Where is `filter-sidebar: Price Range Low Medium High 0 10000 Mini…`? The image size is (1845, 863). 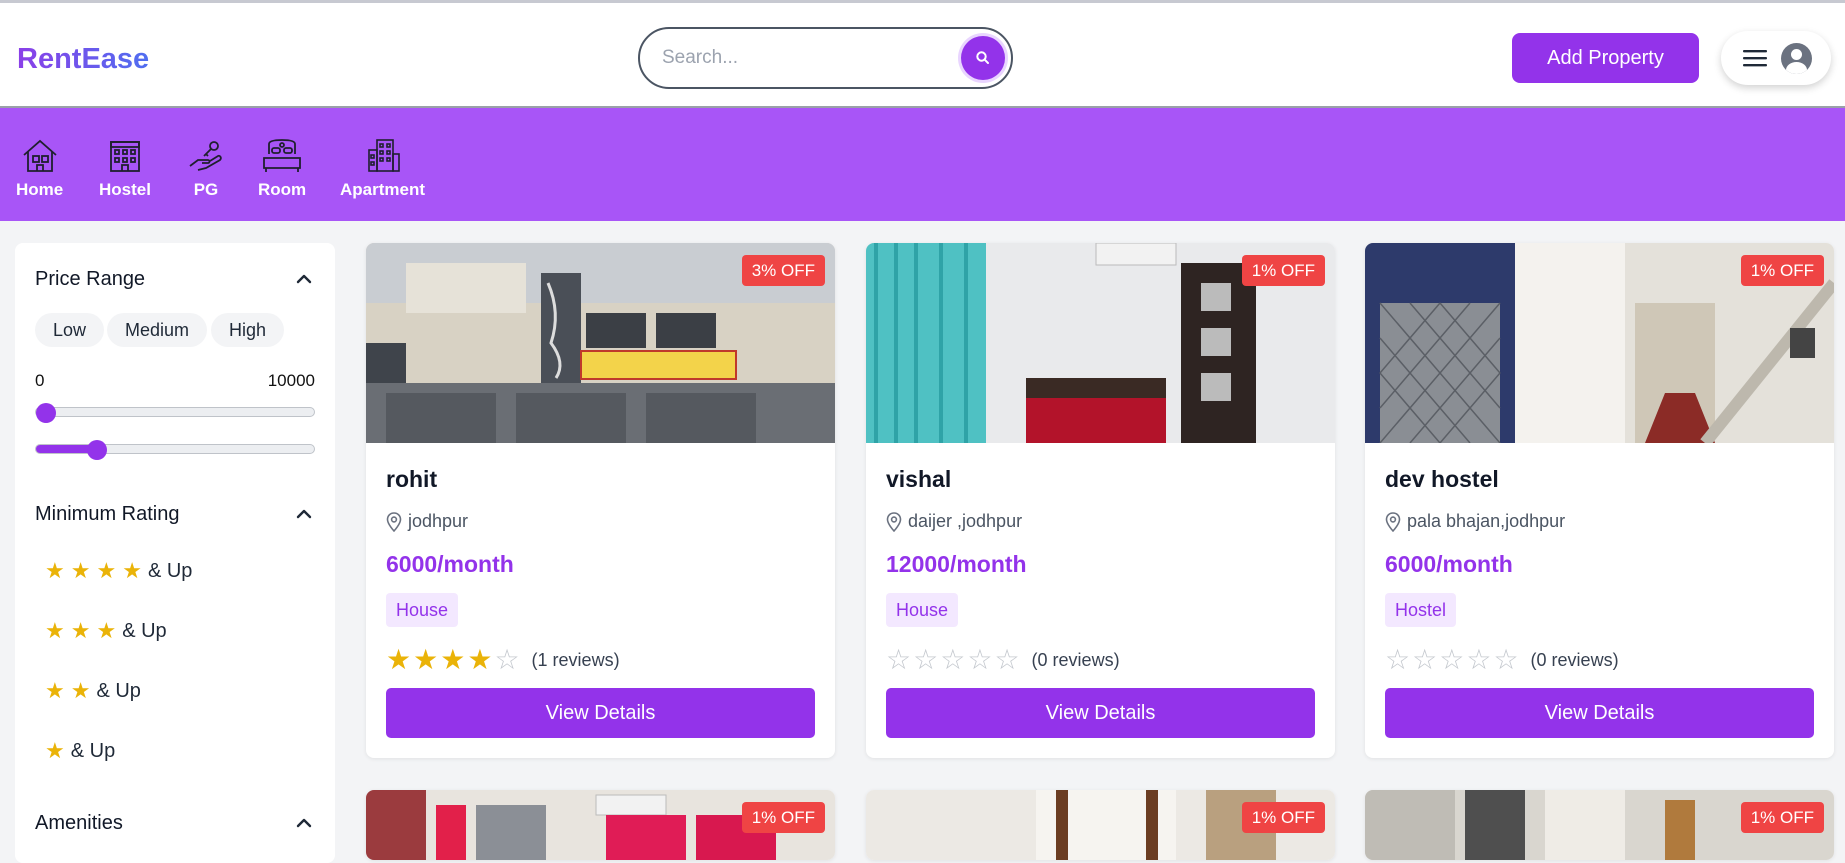
filter-sidebar: Price Range Low Medium High 0 10000 Mini… is located at coordinates (175, 553).